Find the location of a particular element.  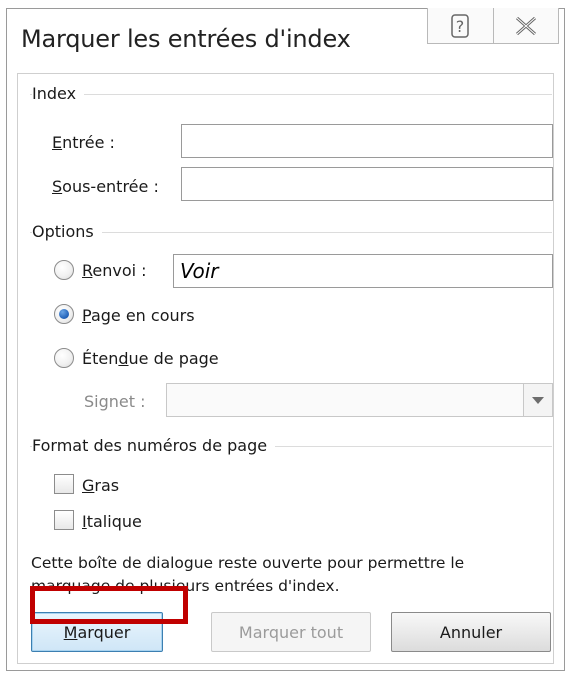

renvoi-input is located at coordinates (363, 271).